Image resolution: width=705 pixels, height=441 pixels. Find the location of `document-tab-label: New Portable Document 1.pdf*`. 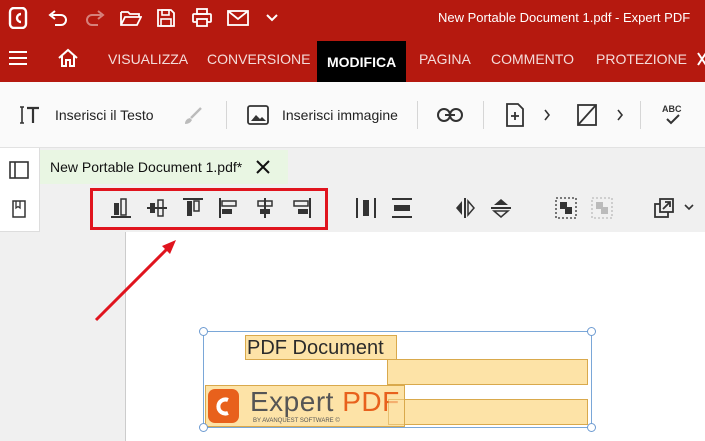

document-tab-label: New Portable Document 1.pdf* is located at coordinates (146, 167).